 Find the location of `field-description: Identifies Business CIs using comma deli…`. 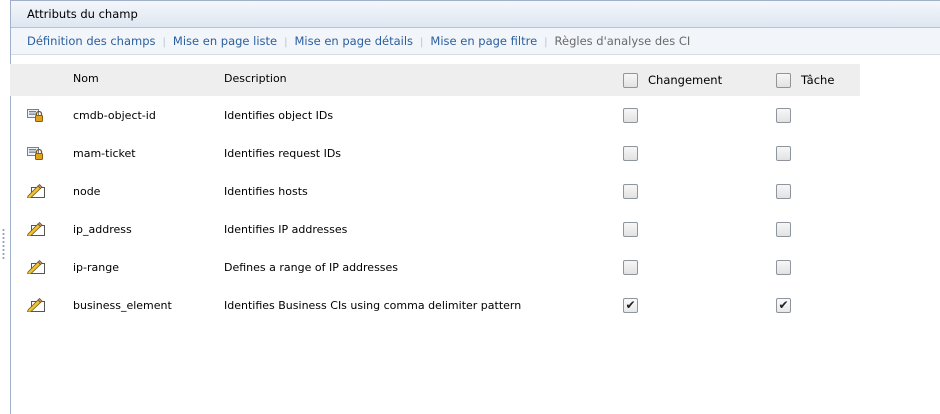

field-description: Identifies Business CIs using comma deli… is located at coordinates (373, 305).